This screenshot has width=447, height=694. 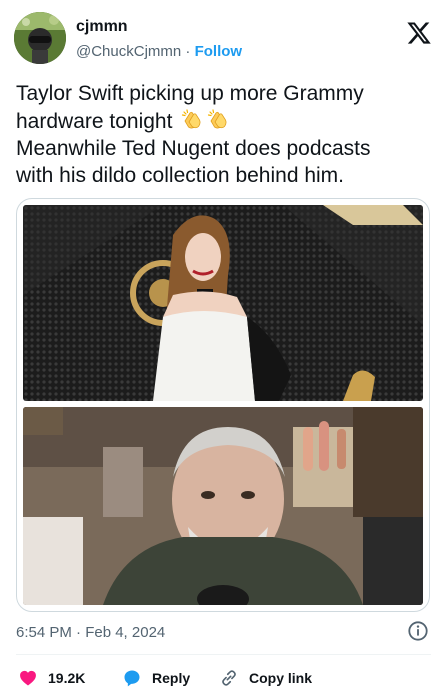 I want to click on link-icon, so click(x=229, y=678).